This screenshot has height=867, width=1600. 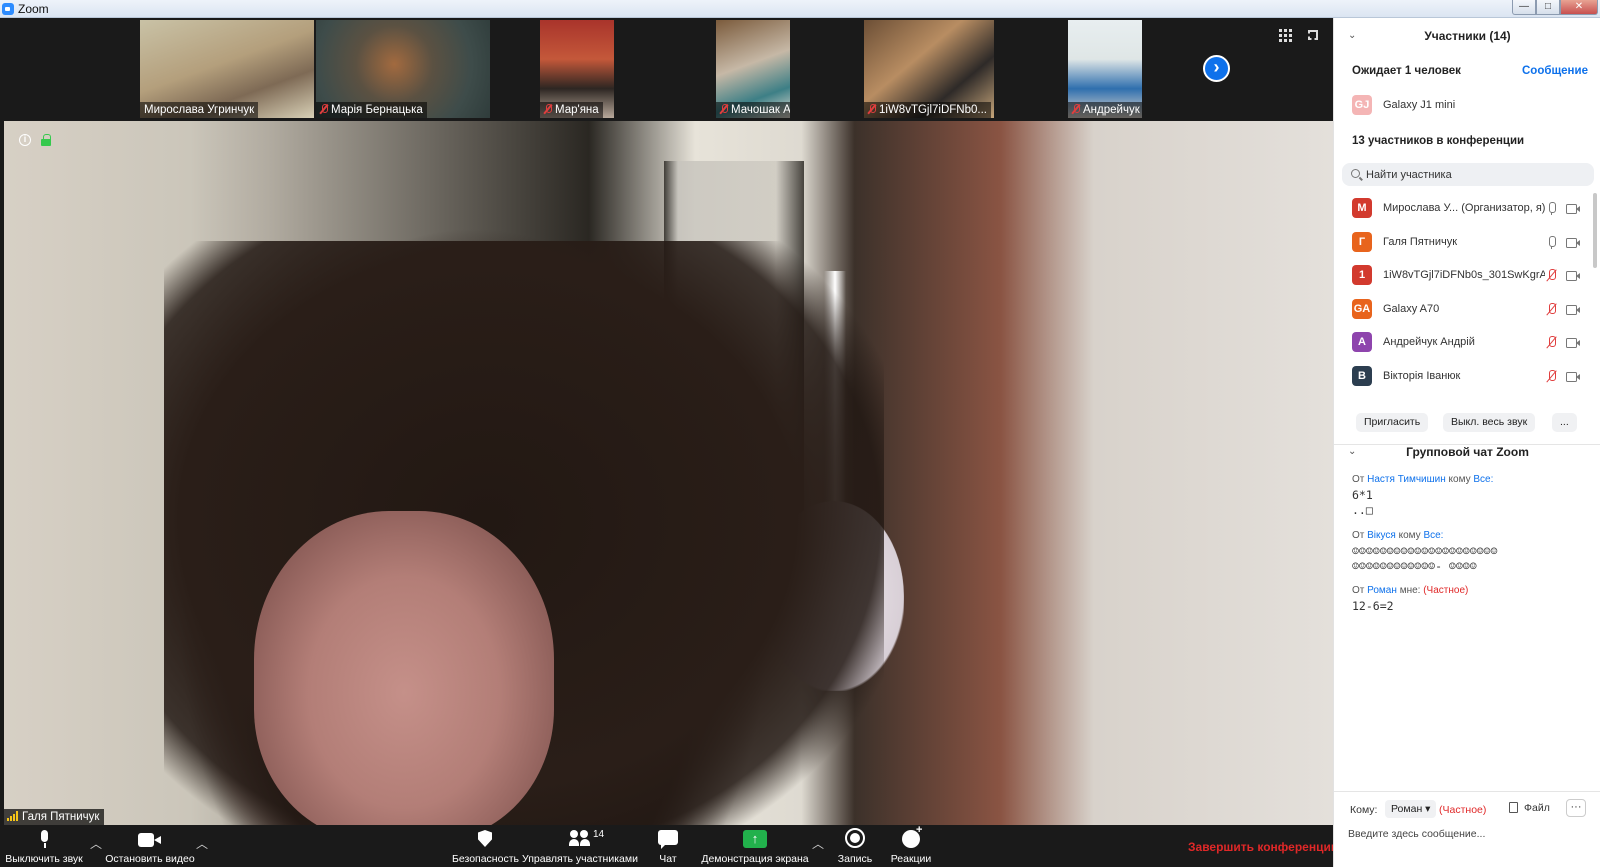 What do you see at coordinates (1264, 847) in the screenshot?
I see `end-meeting-button: Завершить конференцию` at bounding box center [1264, 847].